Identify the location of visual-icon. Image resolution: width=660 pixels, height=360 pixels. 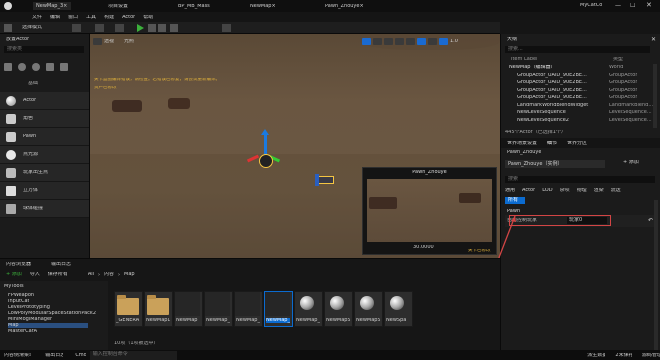
(64, 67).